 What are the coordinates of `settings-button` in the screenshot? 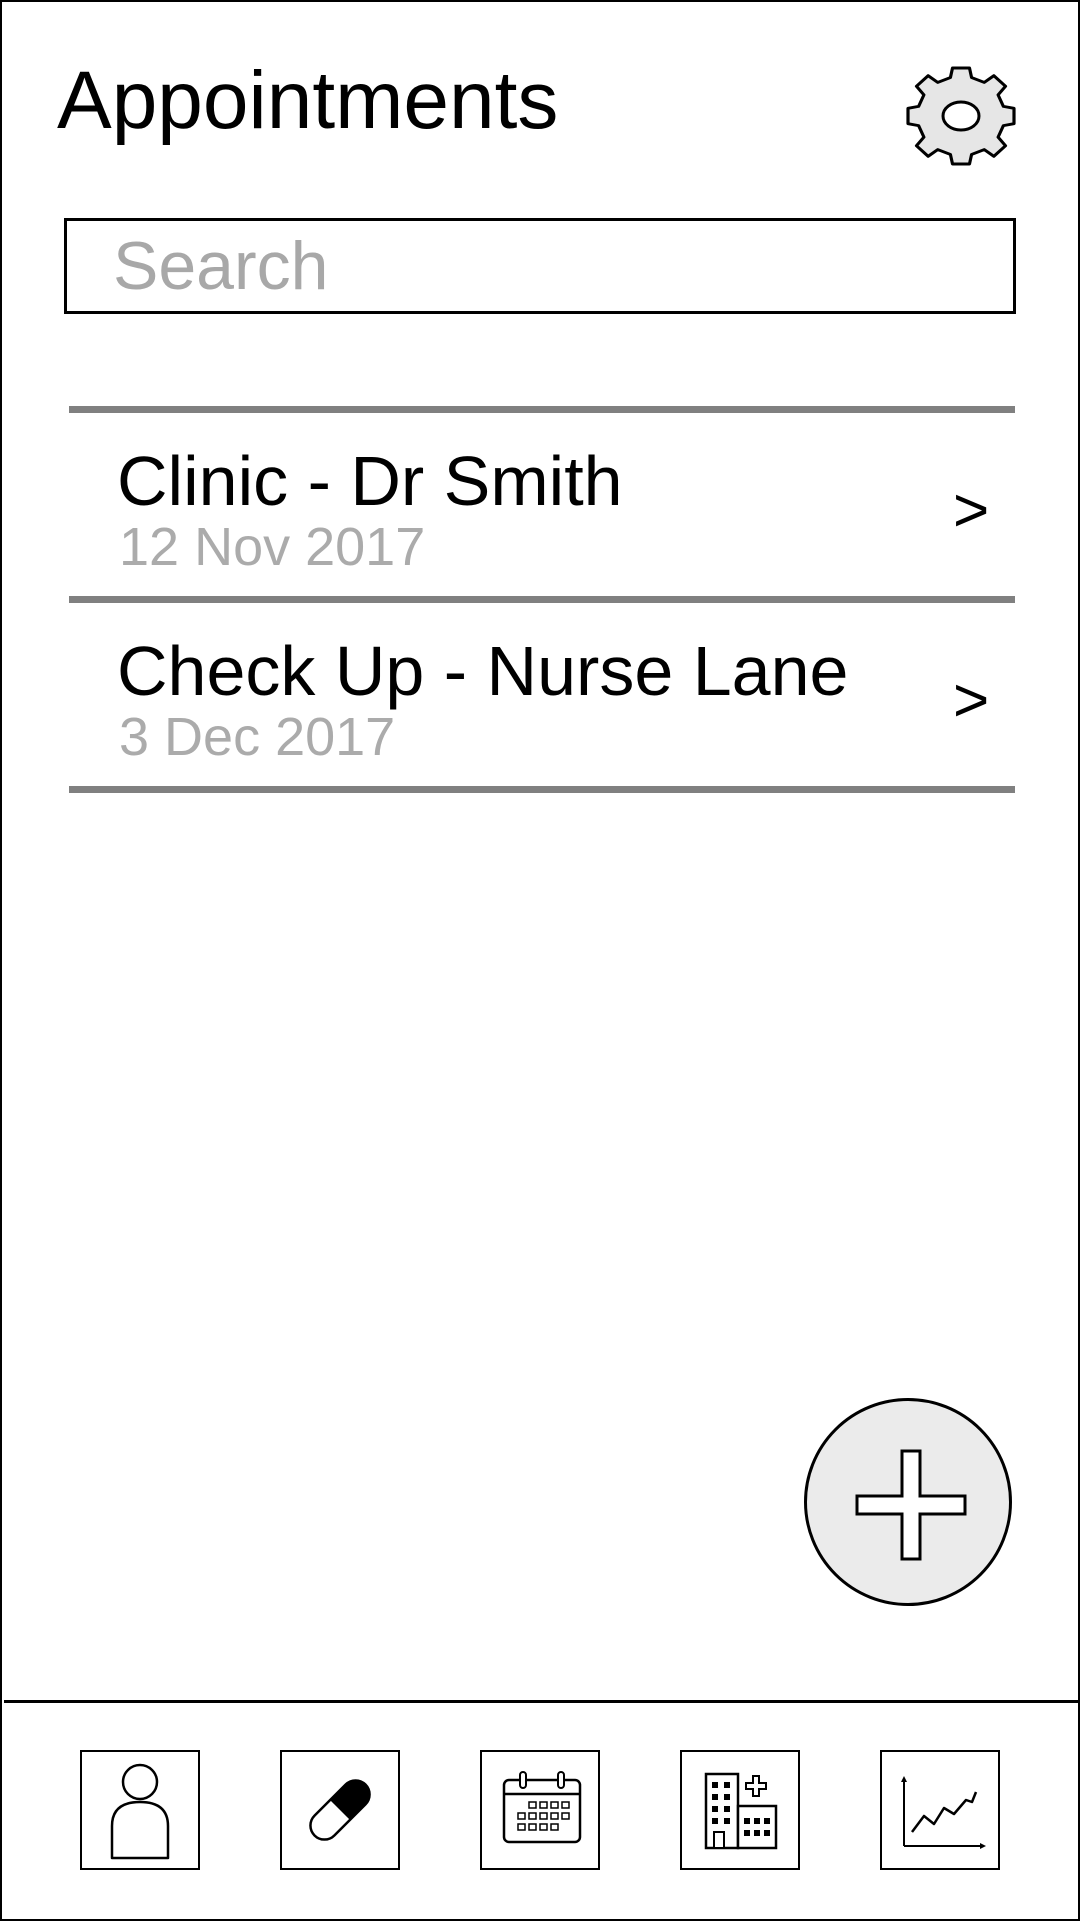 It's located at (961, 116).